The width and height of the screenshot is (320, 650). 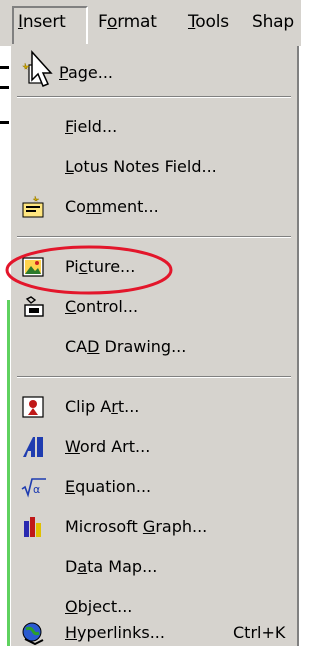 What do you see at coordinates (127, 22) in the screenshot?
I see `menu-format: Format` at bounding box center [127, 22].